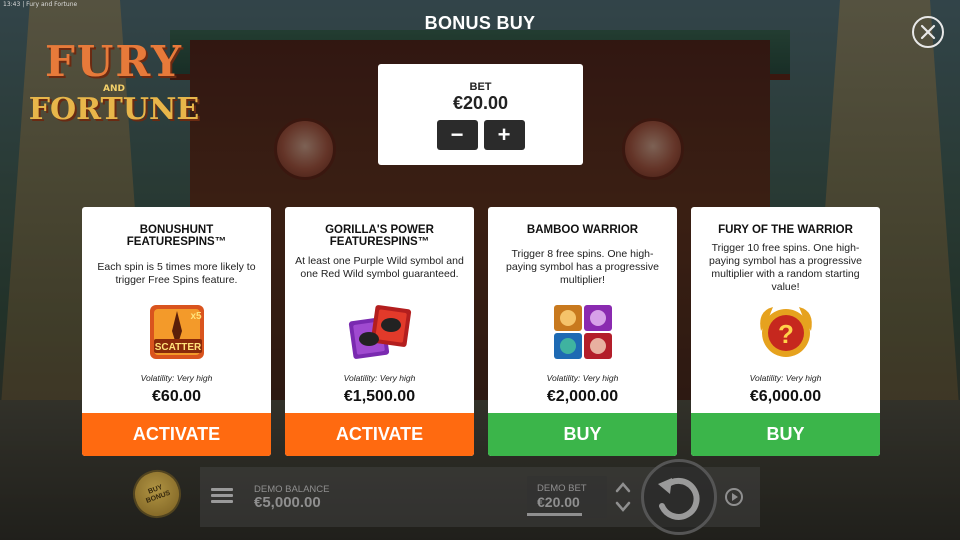  I want to click on mystery-orb-icon: ?, so click(786, 332).